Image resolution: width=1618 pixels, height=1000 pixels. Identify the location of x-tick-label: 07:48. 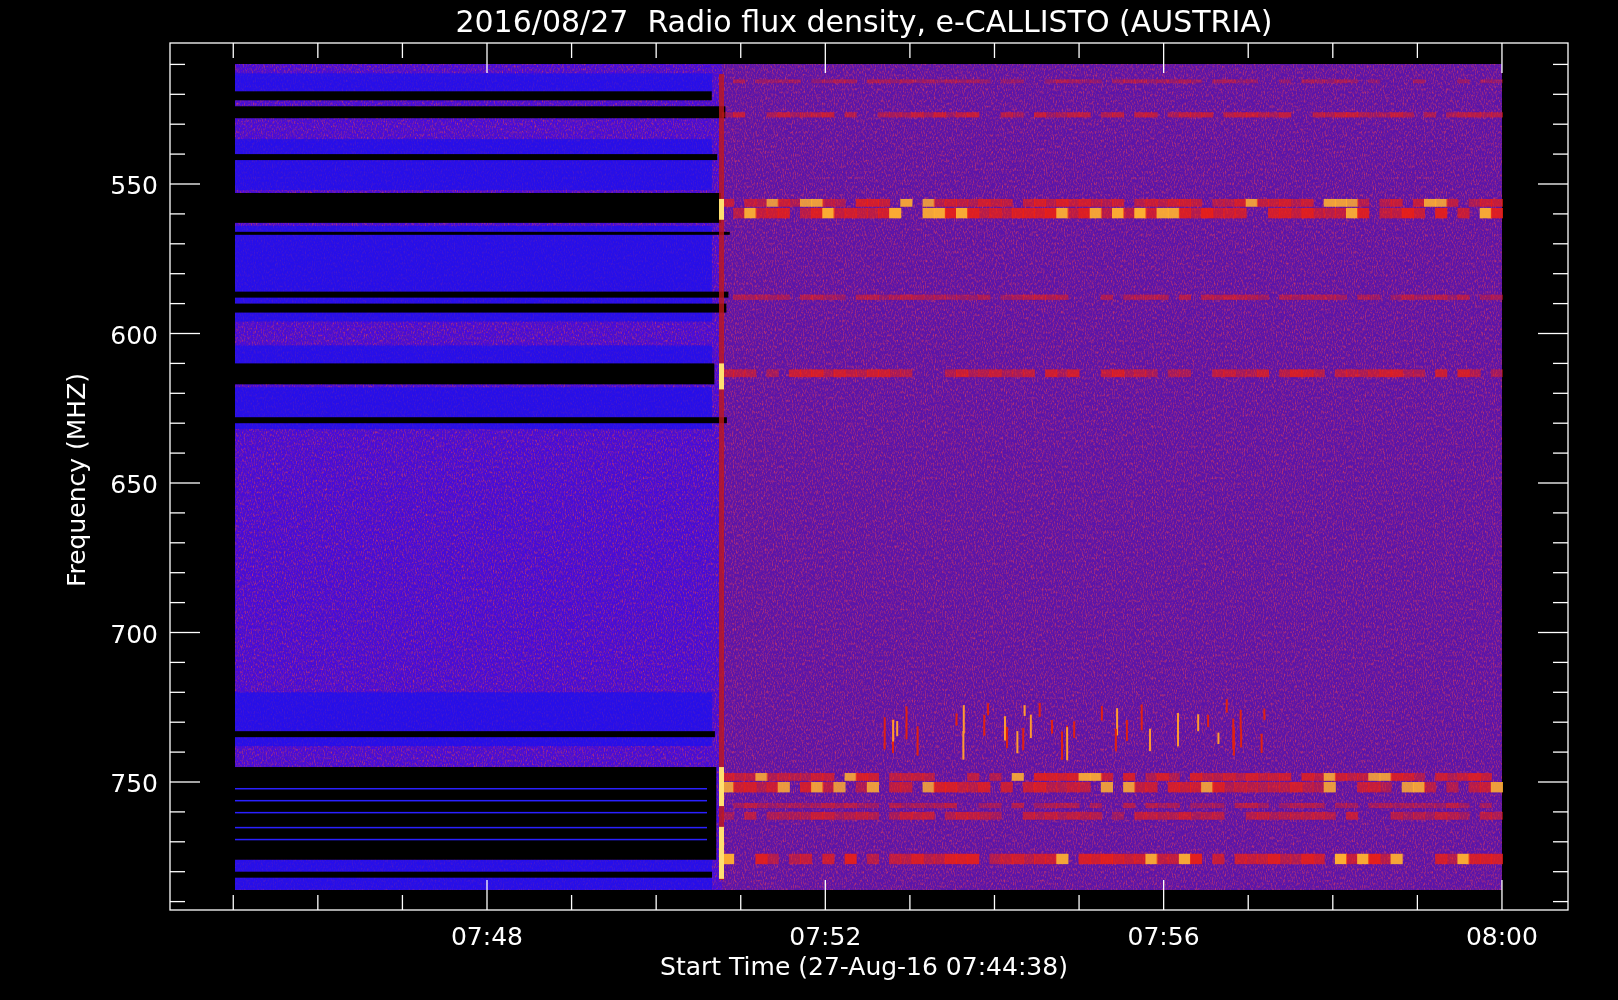
(487, 936).